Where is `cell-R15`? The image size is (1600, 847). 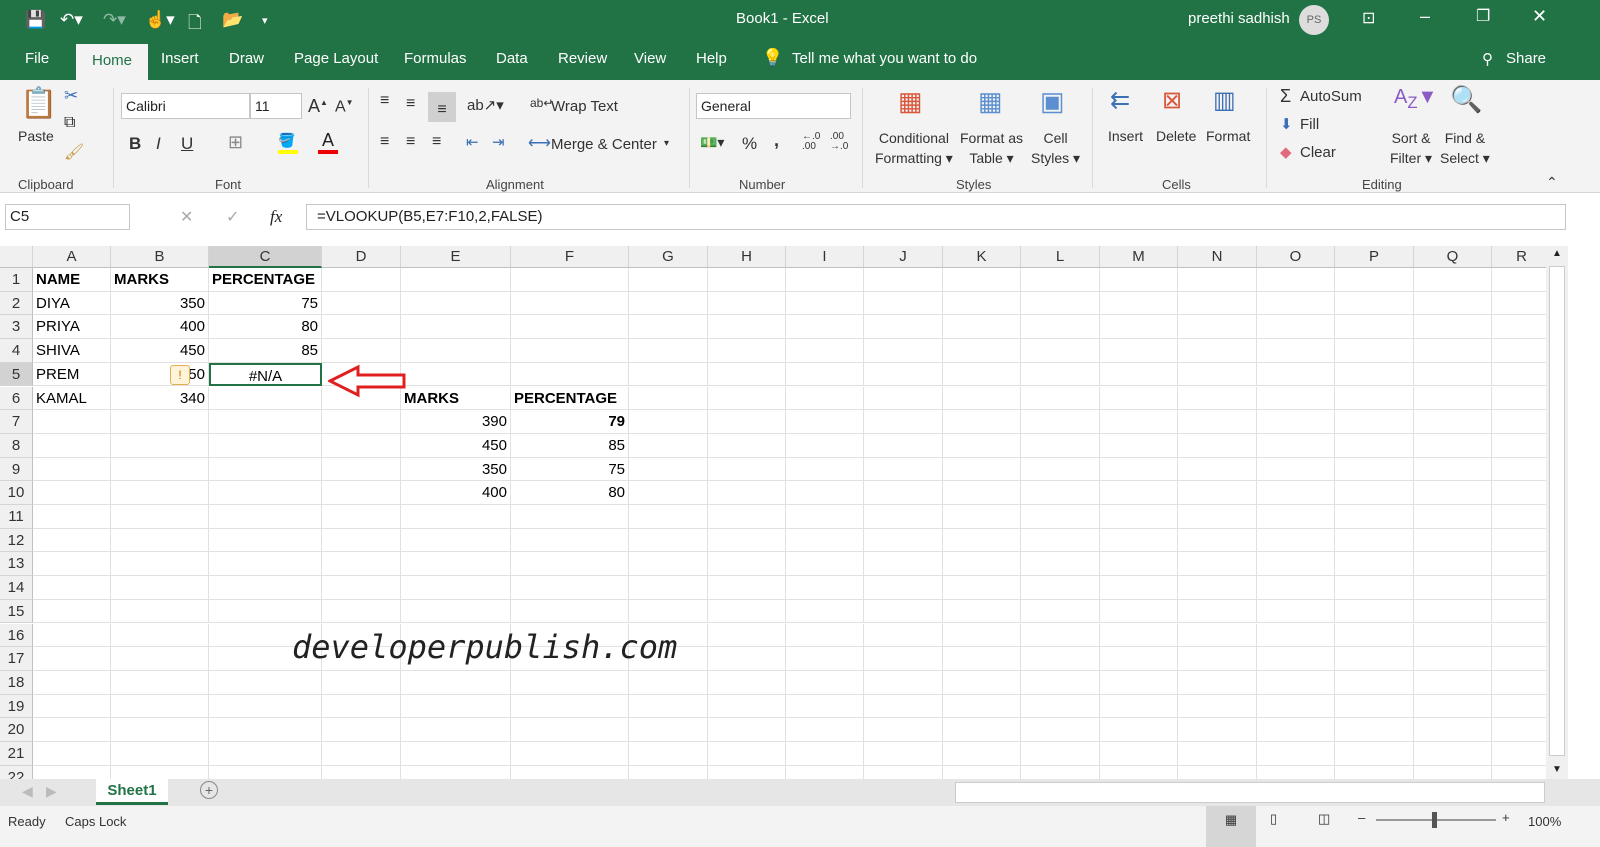
cell-R15 is located at coordinates (1522, 611).